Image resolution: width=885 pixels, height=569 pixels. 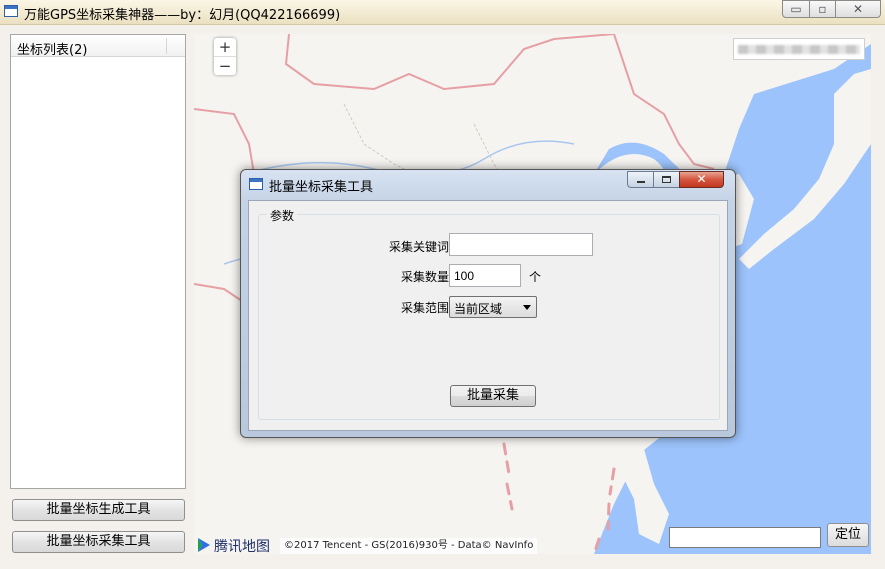 I want to click on batch-generate-button: 批量坐标生成工具, so click(x=98, y=510).